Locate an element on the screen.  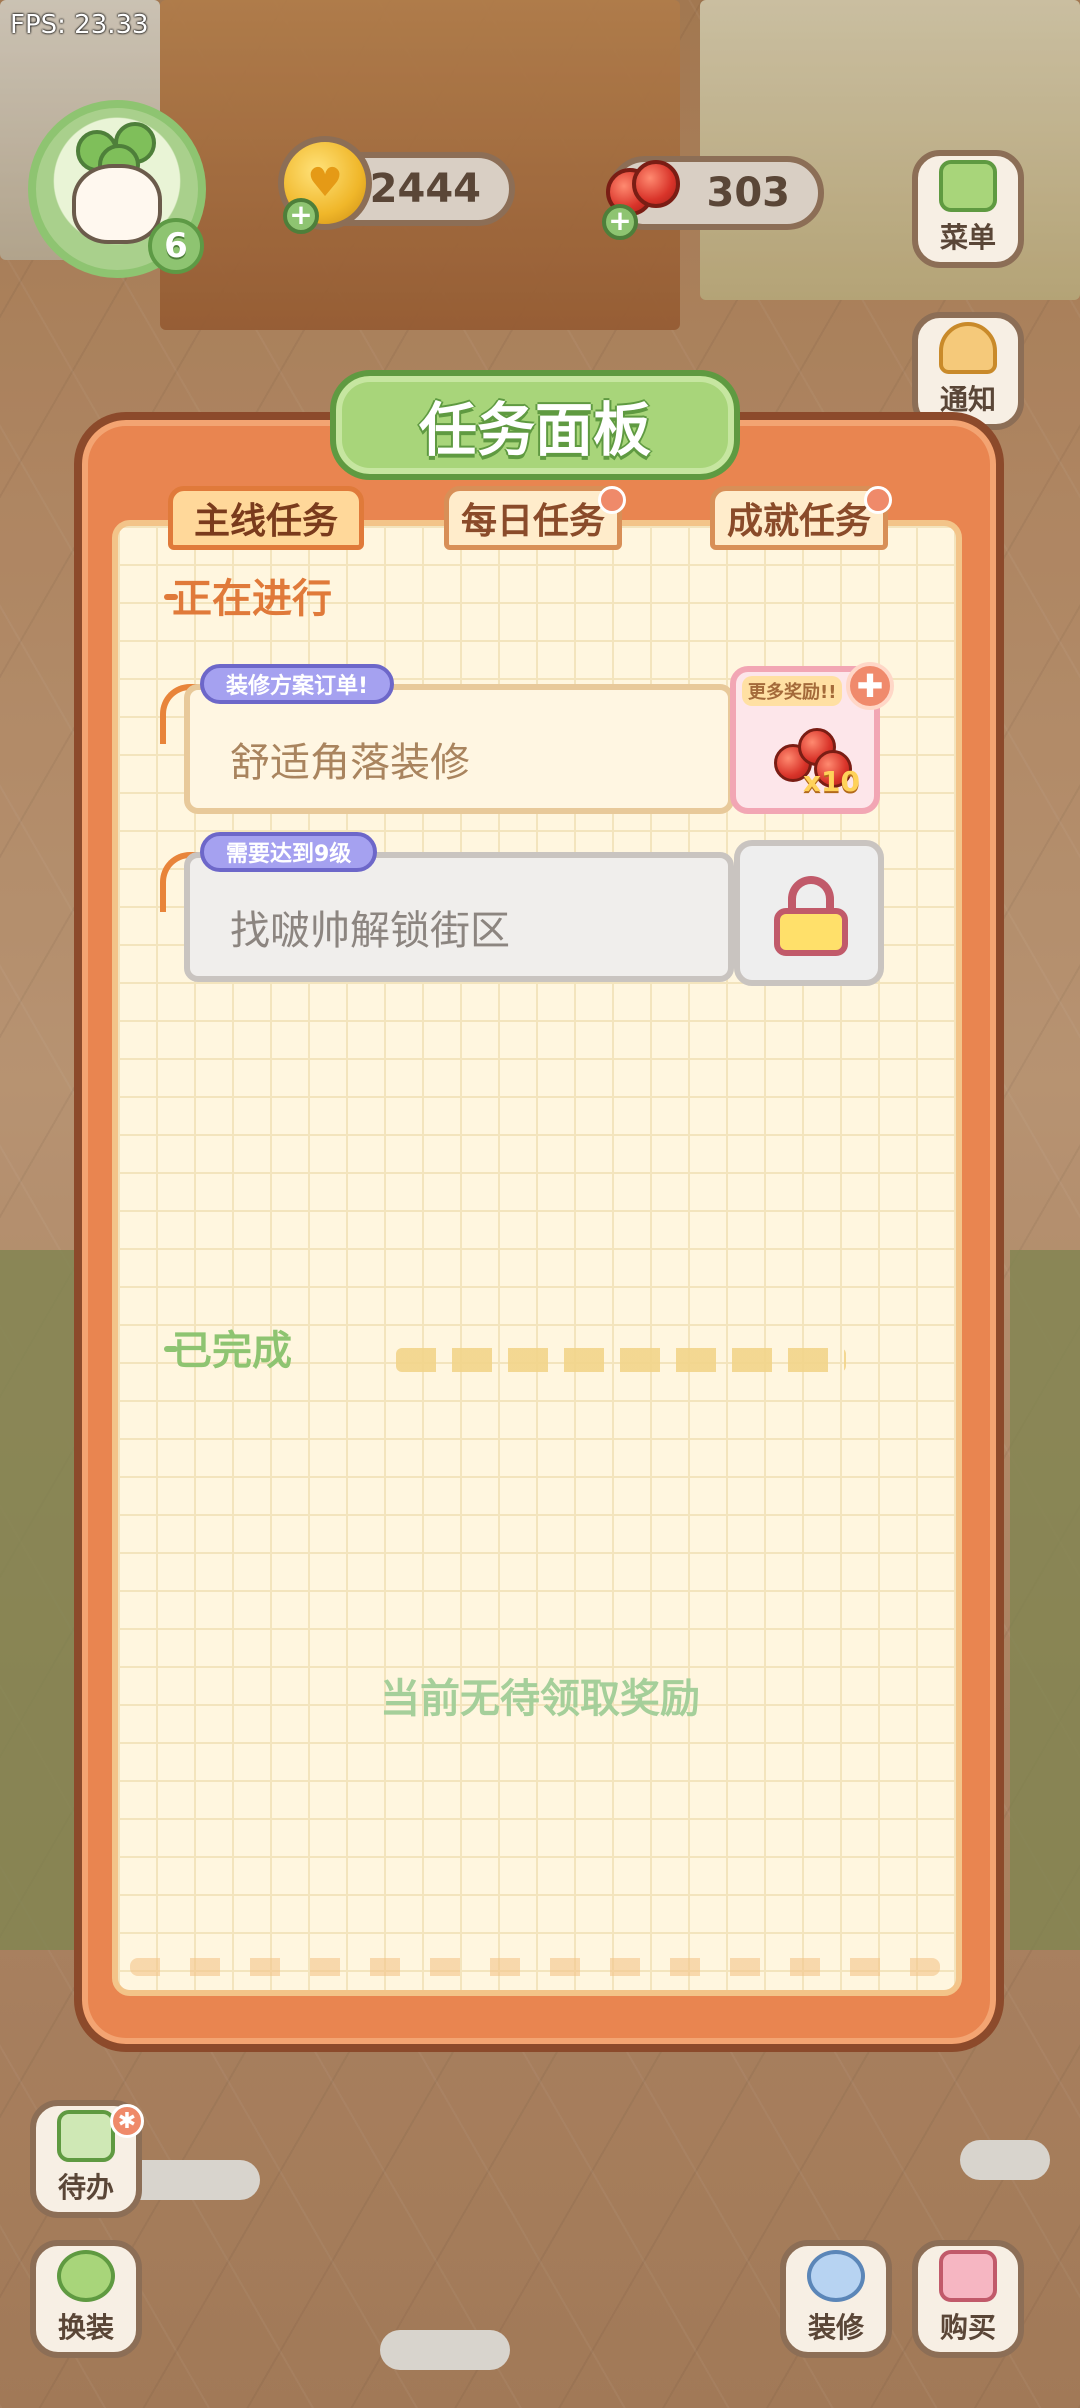
task-name: 舒适角落装修 is located at coordinates (350, 763).